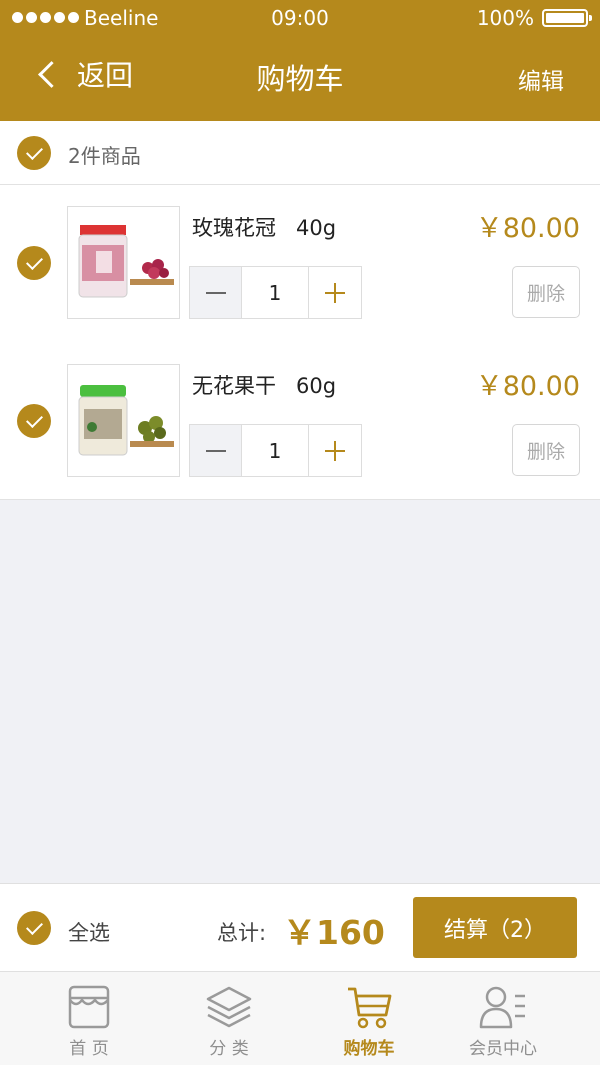 This screenshot has width=600, height=1065. Describe the element at coordinates (242, 933) in the screenshot. I see `total-label: 总计:` at that location.